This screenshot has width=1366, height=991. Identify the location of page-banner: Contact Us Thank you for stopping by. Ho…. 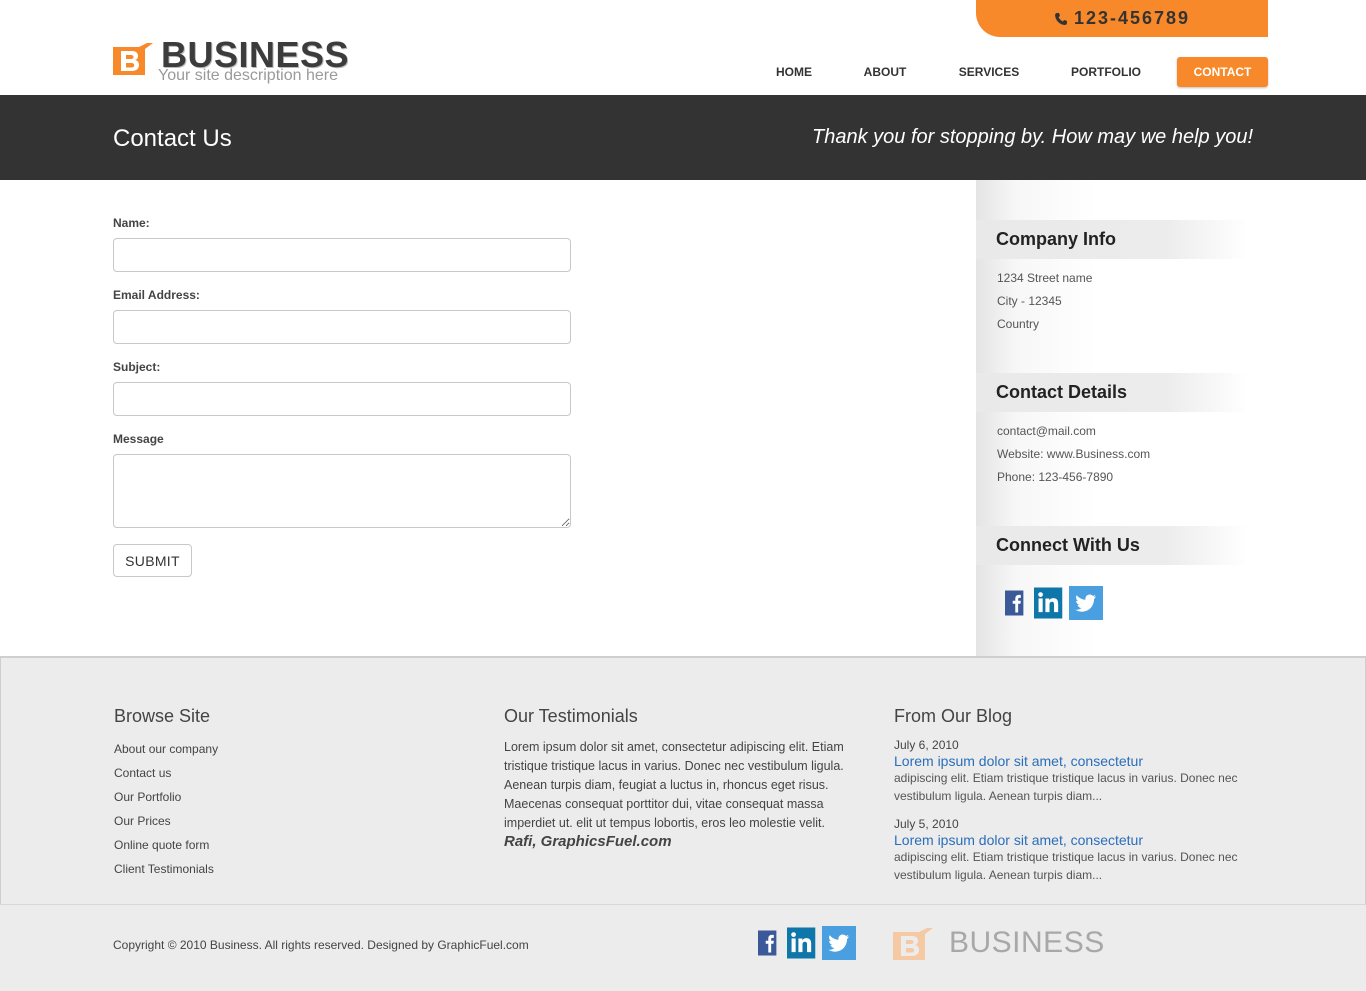
(683, 137).